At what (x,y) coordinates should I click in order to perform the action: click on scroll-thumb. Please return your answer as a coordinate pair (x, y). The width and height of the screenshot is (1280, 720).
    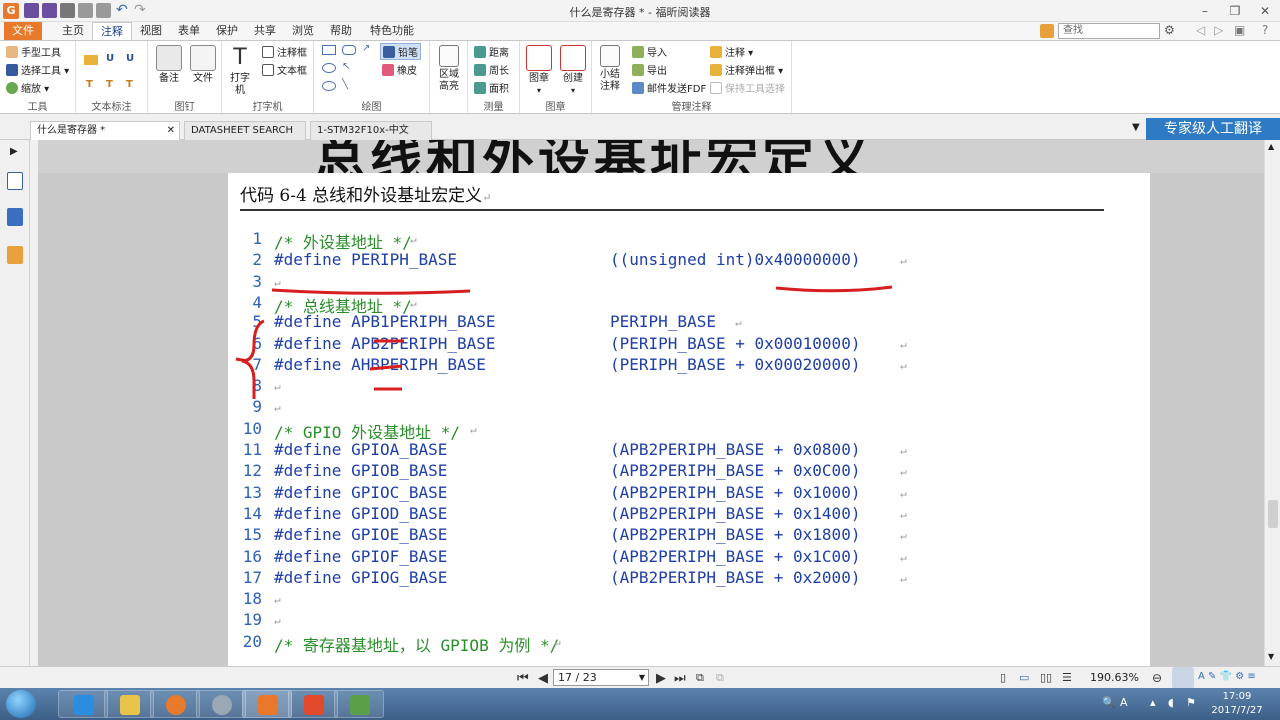
    Looking at the image, I should click on (1273, 514).